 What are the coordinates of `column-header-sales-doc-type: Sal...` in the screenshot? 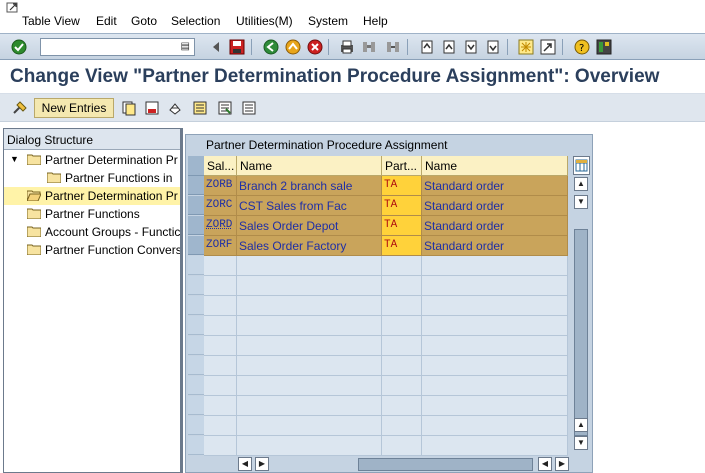 It's located at (220, 166).